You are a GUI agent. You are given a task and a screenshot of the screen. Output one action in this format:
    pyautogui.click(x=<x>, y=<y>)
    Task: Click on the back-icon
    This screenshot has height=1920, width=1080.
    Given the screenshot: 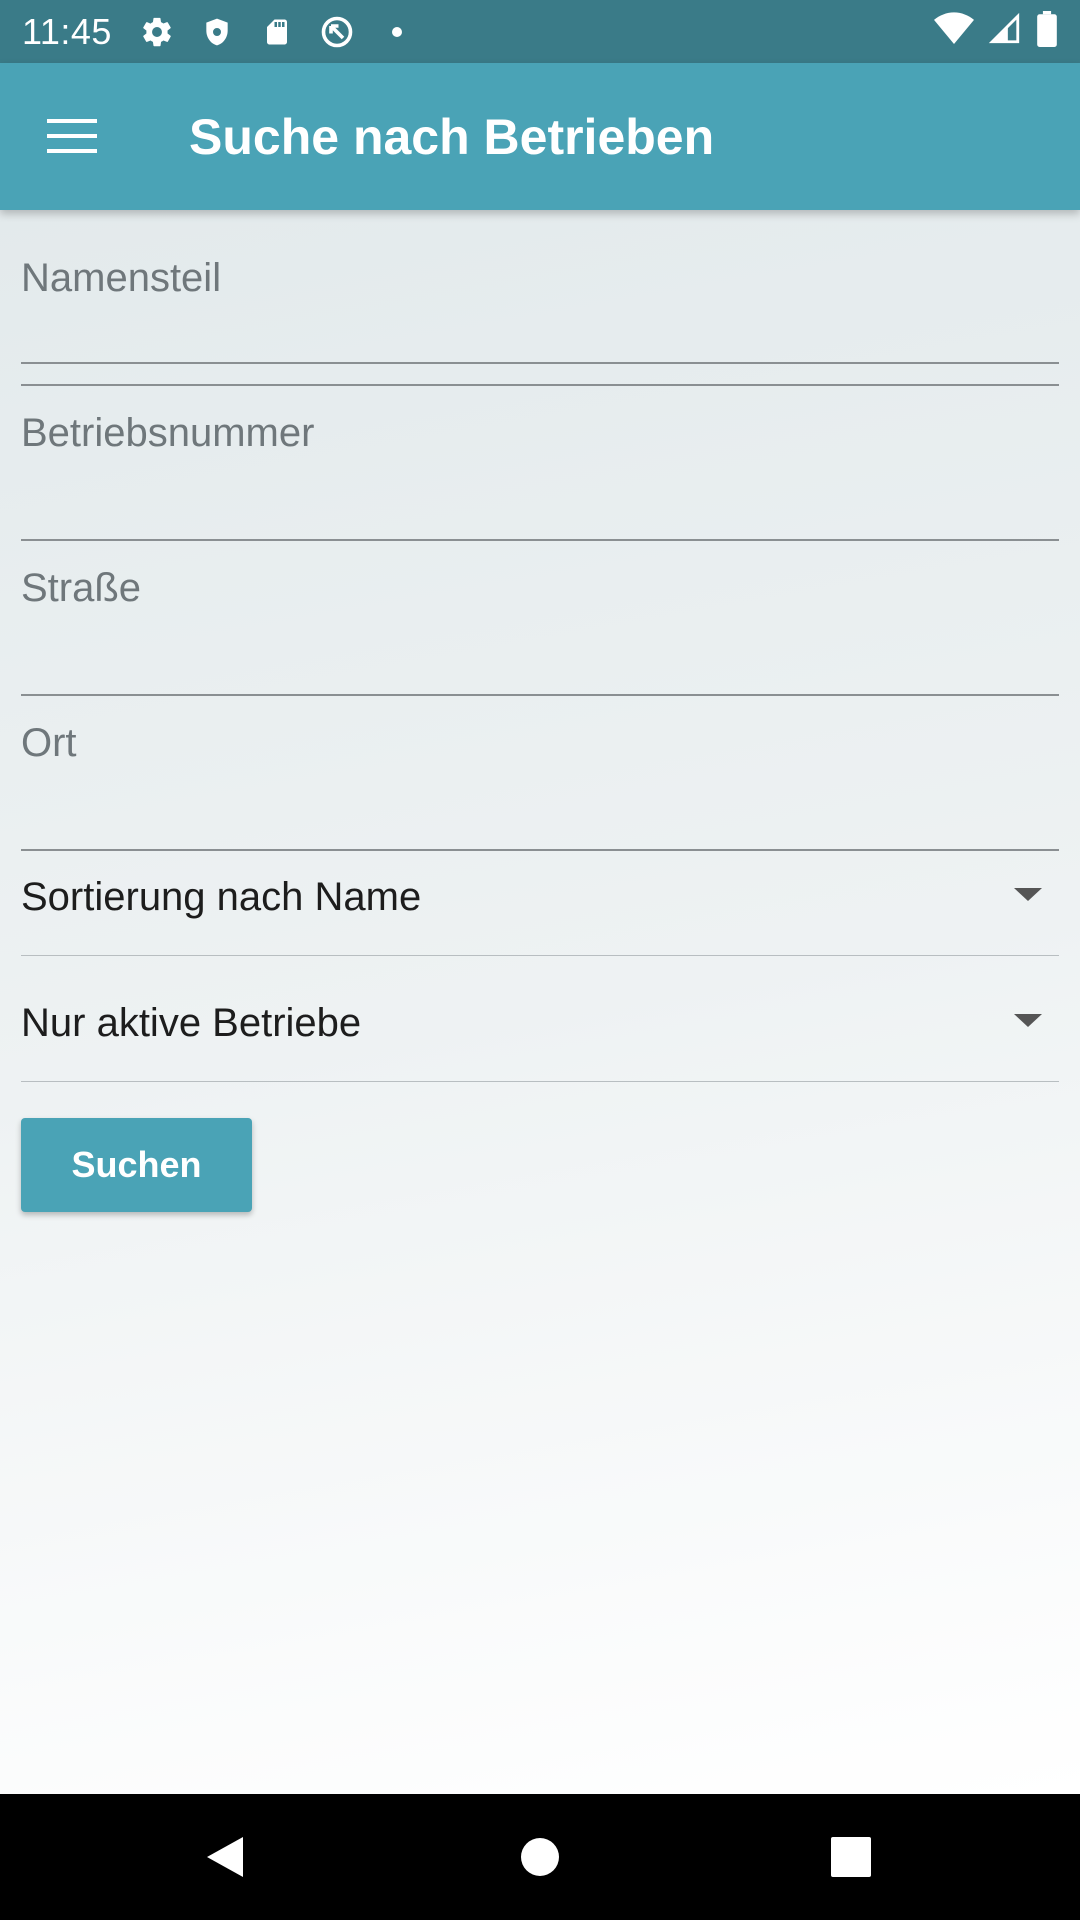 What is the action you would take?
    pyautogui.click(x=225, y=1857)
    